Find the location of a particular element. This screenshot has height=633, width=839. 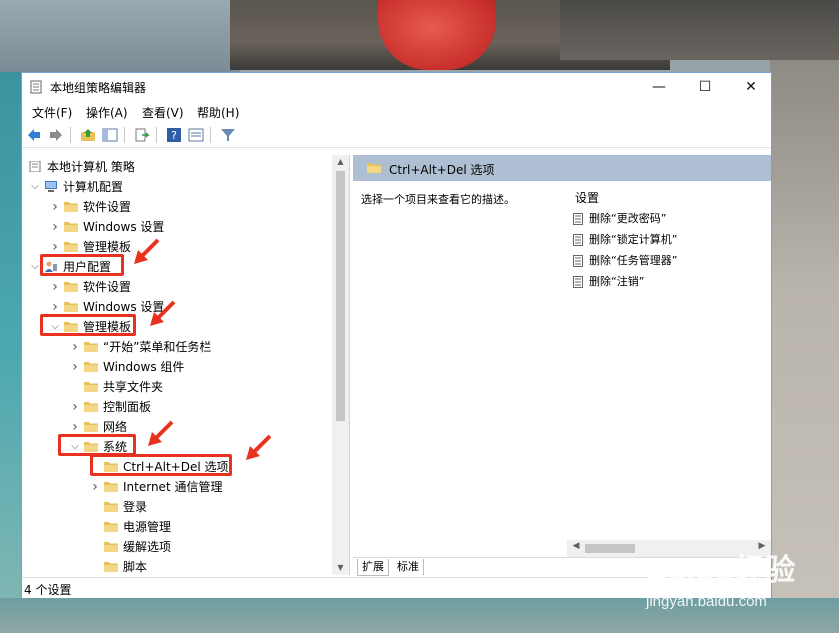

menu-action: 操作(A) is located at coordinates (107, 112).